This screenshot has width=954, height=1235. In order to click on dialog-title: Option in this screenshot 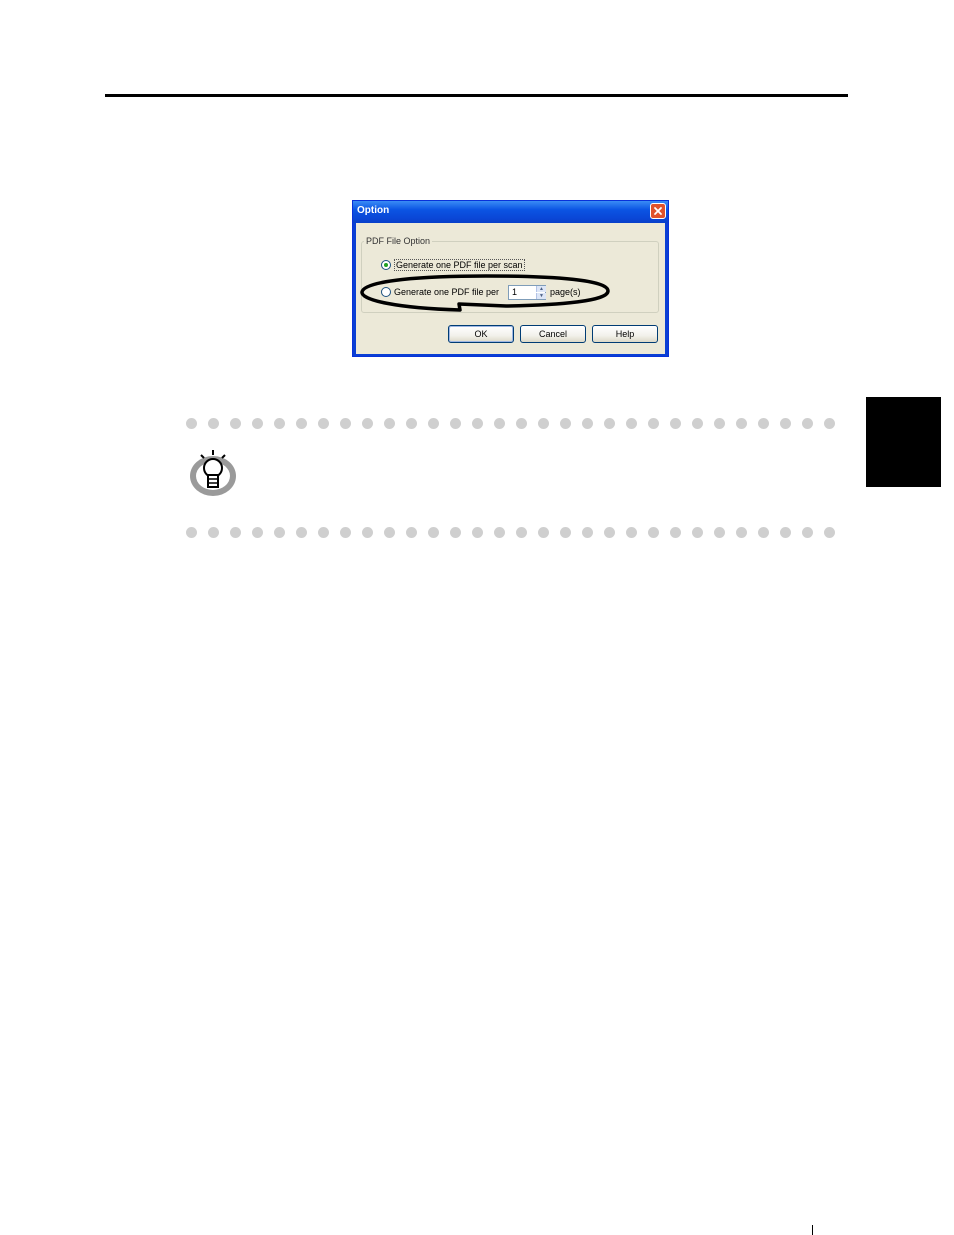, I will do `click(373, 210)`.